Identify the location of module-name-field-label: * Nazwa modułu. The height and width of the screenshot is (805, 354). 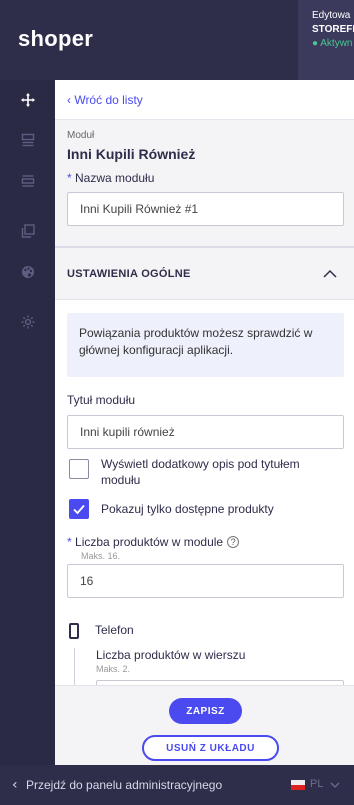
(110, 178).